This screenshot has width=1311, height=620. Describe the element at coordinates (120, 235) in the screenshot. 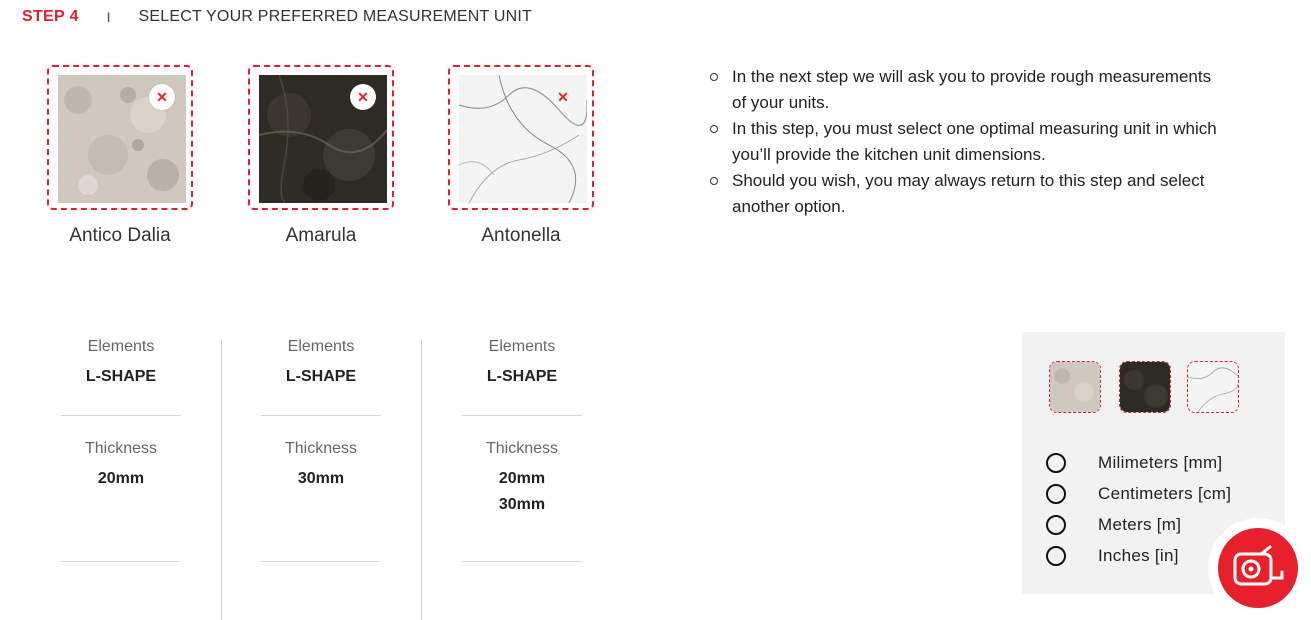

I see `stone-name: Antico Dalia` at that location.